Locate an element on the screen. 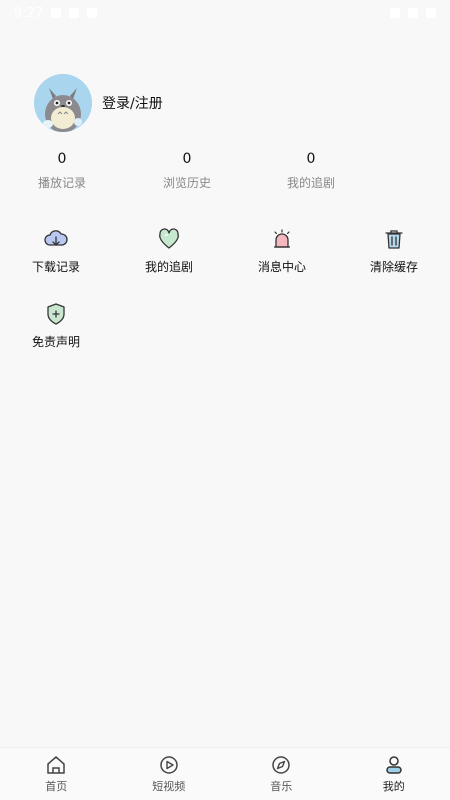 Image resolution: width=450 pixels, height=800 pixels. grid-item-label: 清除缓存 is located at coordinates (393, 267).